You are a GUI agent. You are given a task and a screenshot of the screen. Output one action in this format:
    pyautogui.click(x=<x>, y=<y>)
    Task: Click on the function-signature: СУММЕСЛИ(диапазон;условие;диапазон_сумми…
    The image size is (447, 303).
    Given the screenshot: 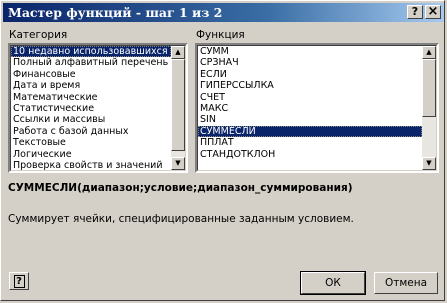 What is the action you would take?
    pyautogui.click(x=180, y=188)
    